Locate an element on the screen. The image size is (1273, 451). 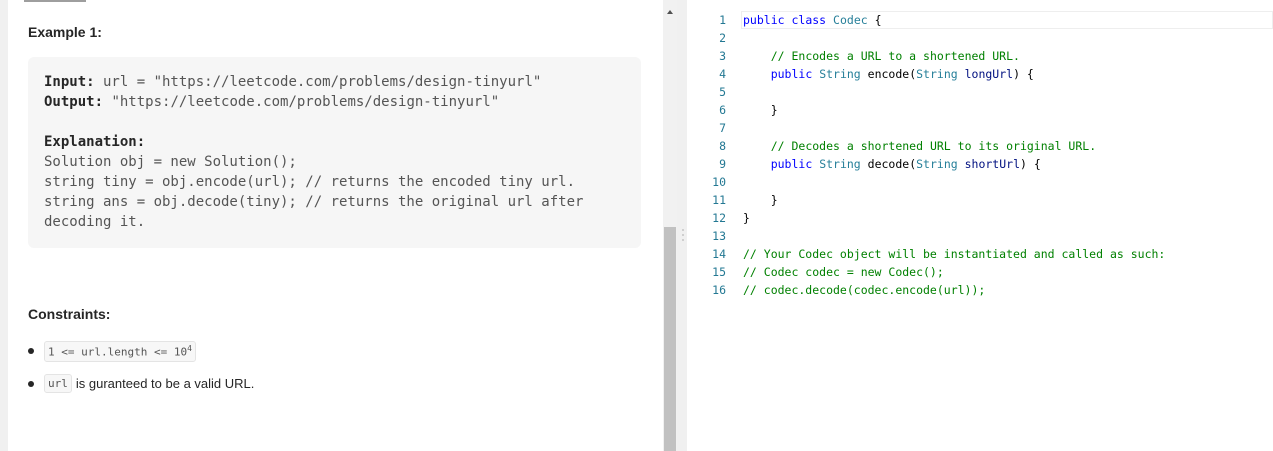
scroll-up-arrow-icon is located at coordinates (670, 12).